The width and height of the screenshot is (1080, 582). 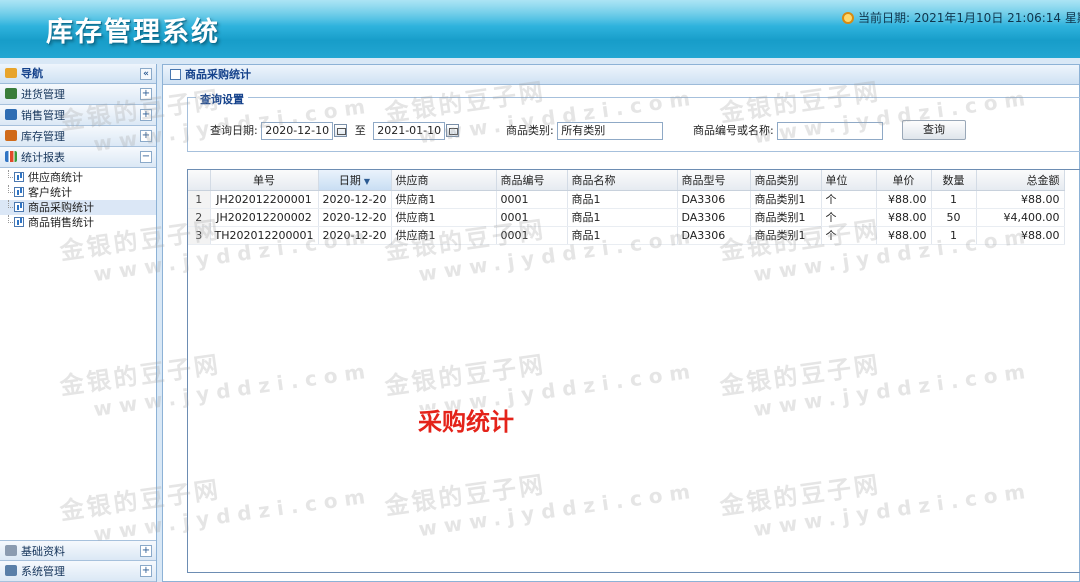 What do you see at coordinates (11, 73) in the screenshot?
I see `navigation-icon` at bounding box center [11, 73].